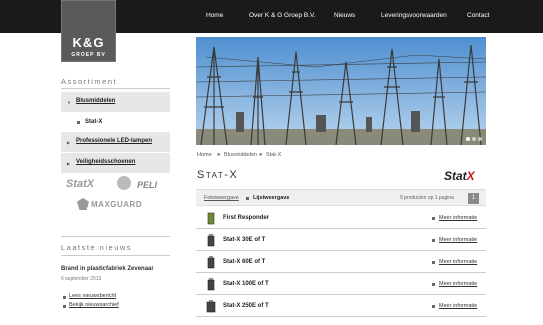 Image resolution: width=543 pixels, height=325 pixels. I want to click on sidebar-subitem-label: Stat-X, so click(94, 122).